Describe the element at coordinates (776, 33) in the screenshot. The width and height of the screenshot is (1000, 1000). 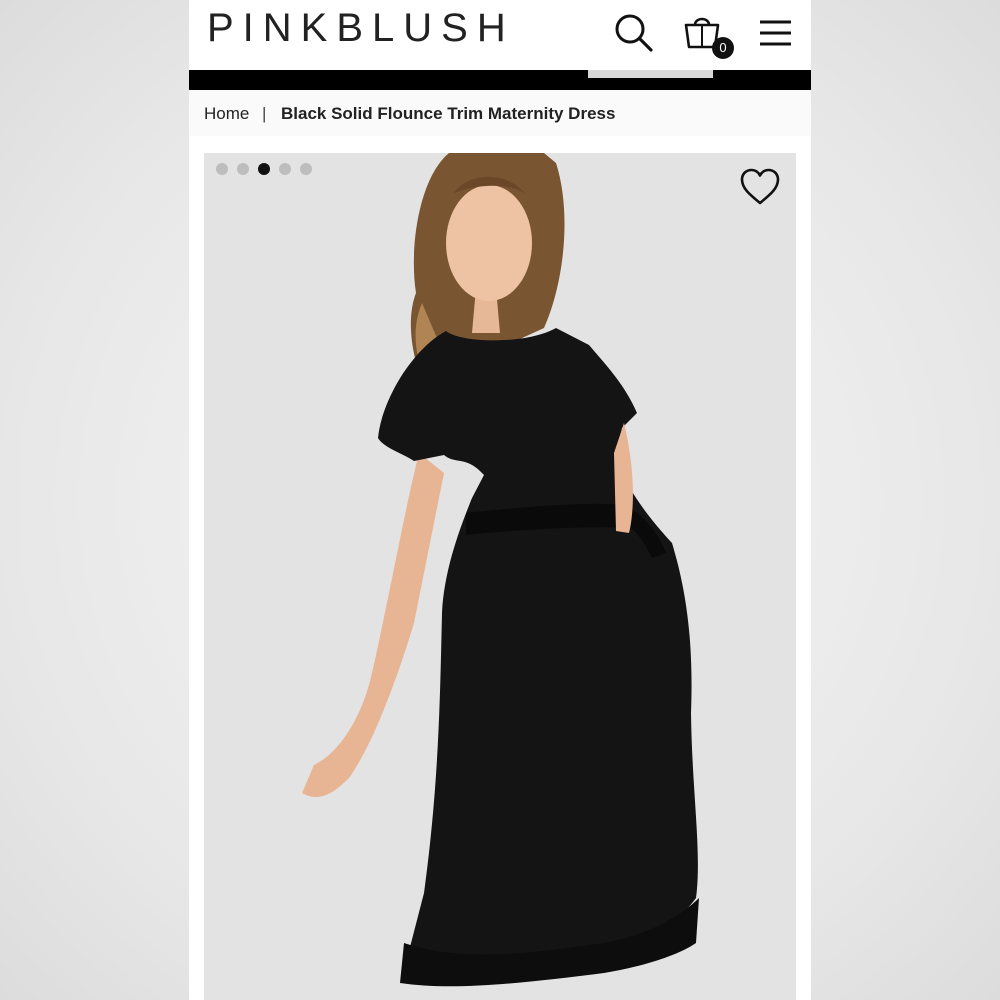
I see `hamburger-menu-icon` at that location.